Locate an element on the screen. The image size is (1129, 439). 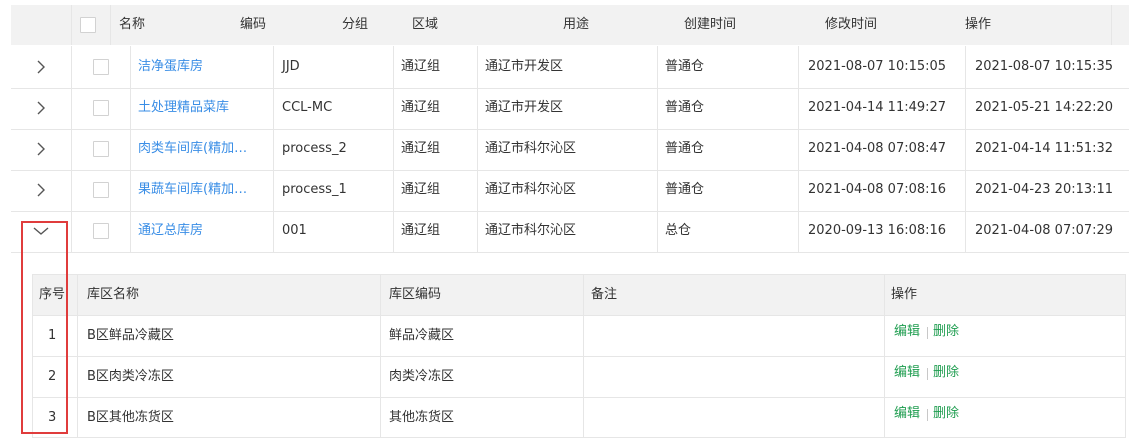
created-time: 2021-04-14 11:49:27 is located at coordinates (877, 107).